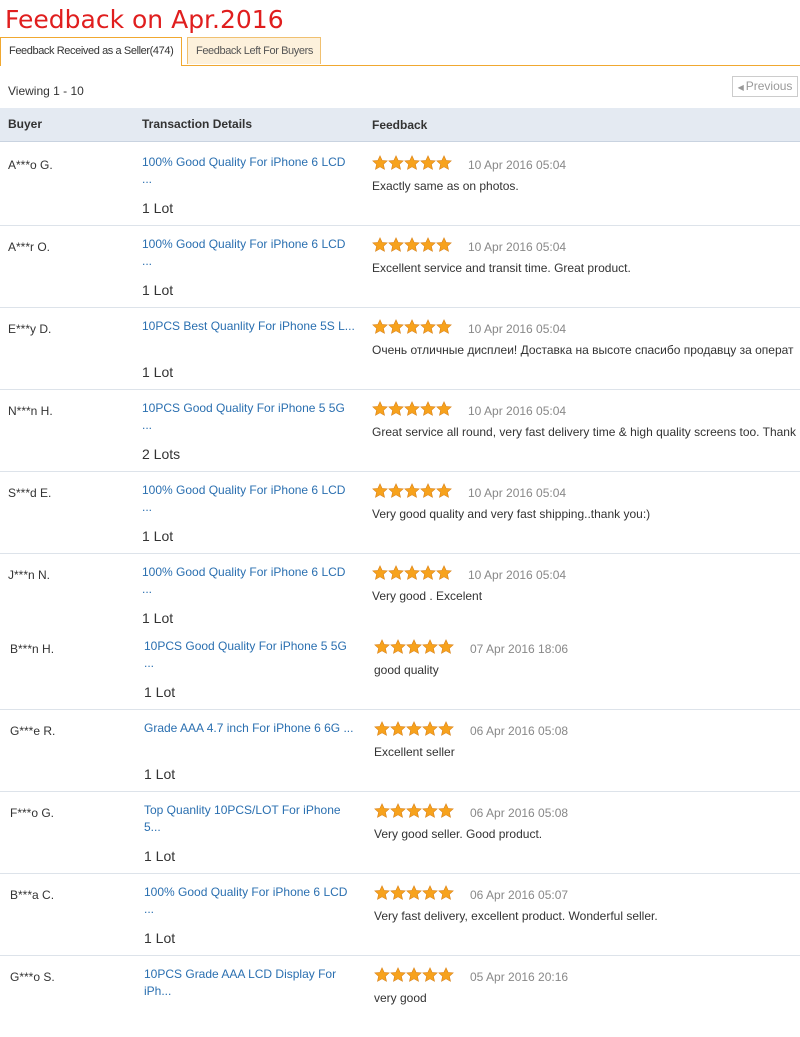  I want to click on buyer-name: N***n H., so click(30, 411).